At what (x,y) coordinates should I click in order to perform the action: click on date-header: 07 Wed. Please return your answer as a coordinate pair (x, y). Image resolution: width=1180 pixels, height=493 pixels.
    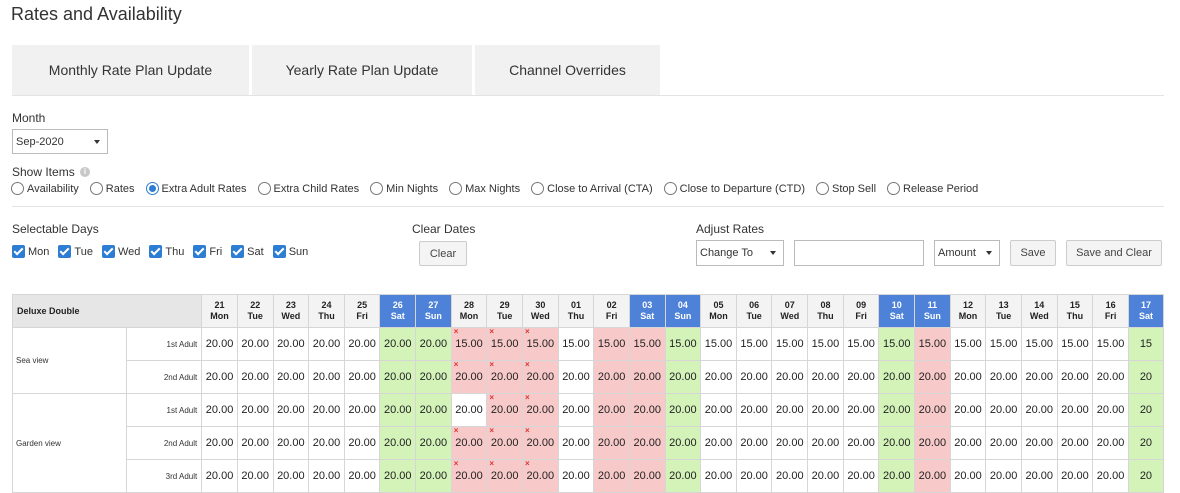
    Looking at the image, I should click on (790, 311).